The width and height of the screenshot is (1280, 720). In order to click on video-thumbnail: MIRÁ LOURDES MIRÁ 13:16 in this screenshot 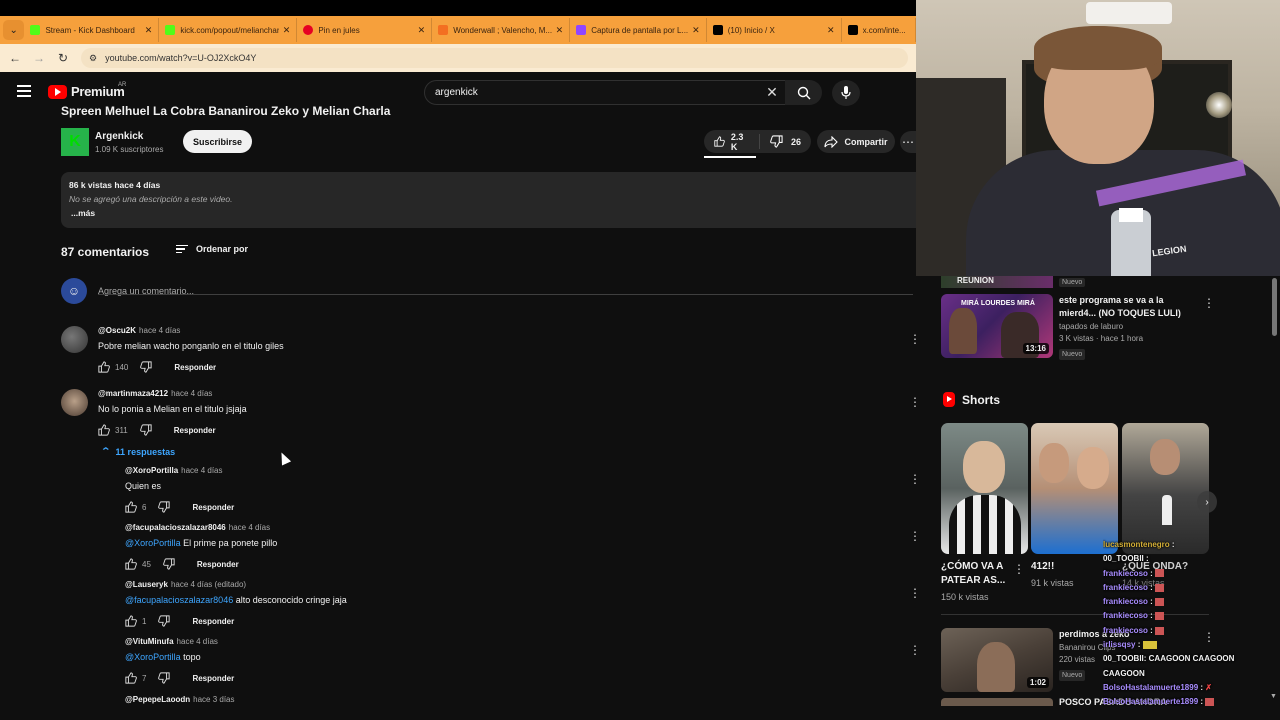, I will do `click(997, 326)`.